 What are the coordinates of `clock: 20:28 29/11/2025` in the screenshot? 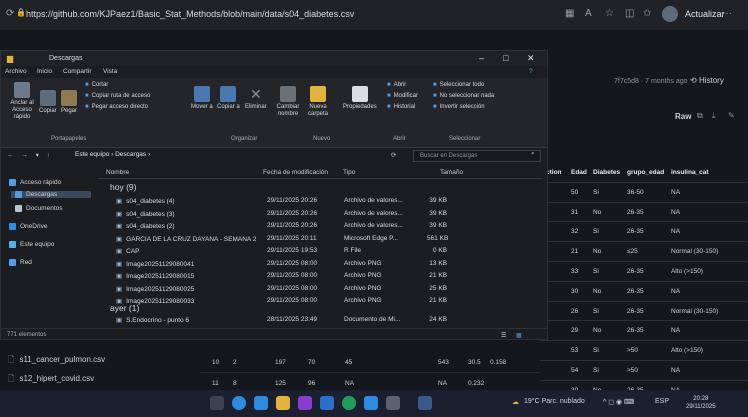 It's located at (701, 403).